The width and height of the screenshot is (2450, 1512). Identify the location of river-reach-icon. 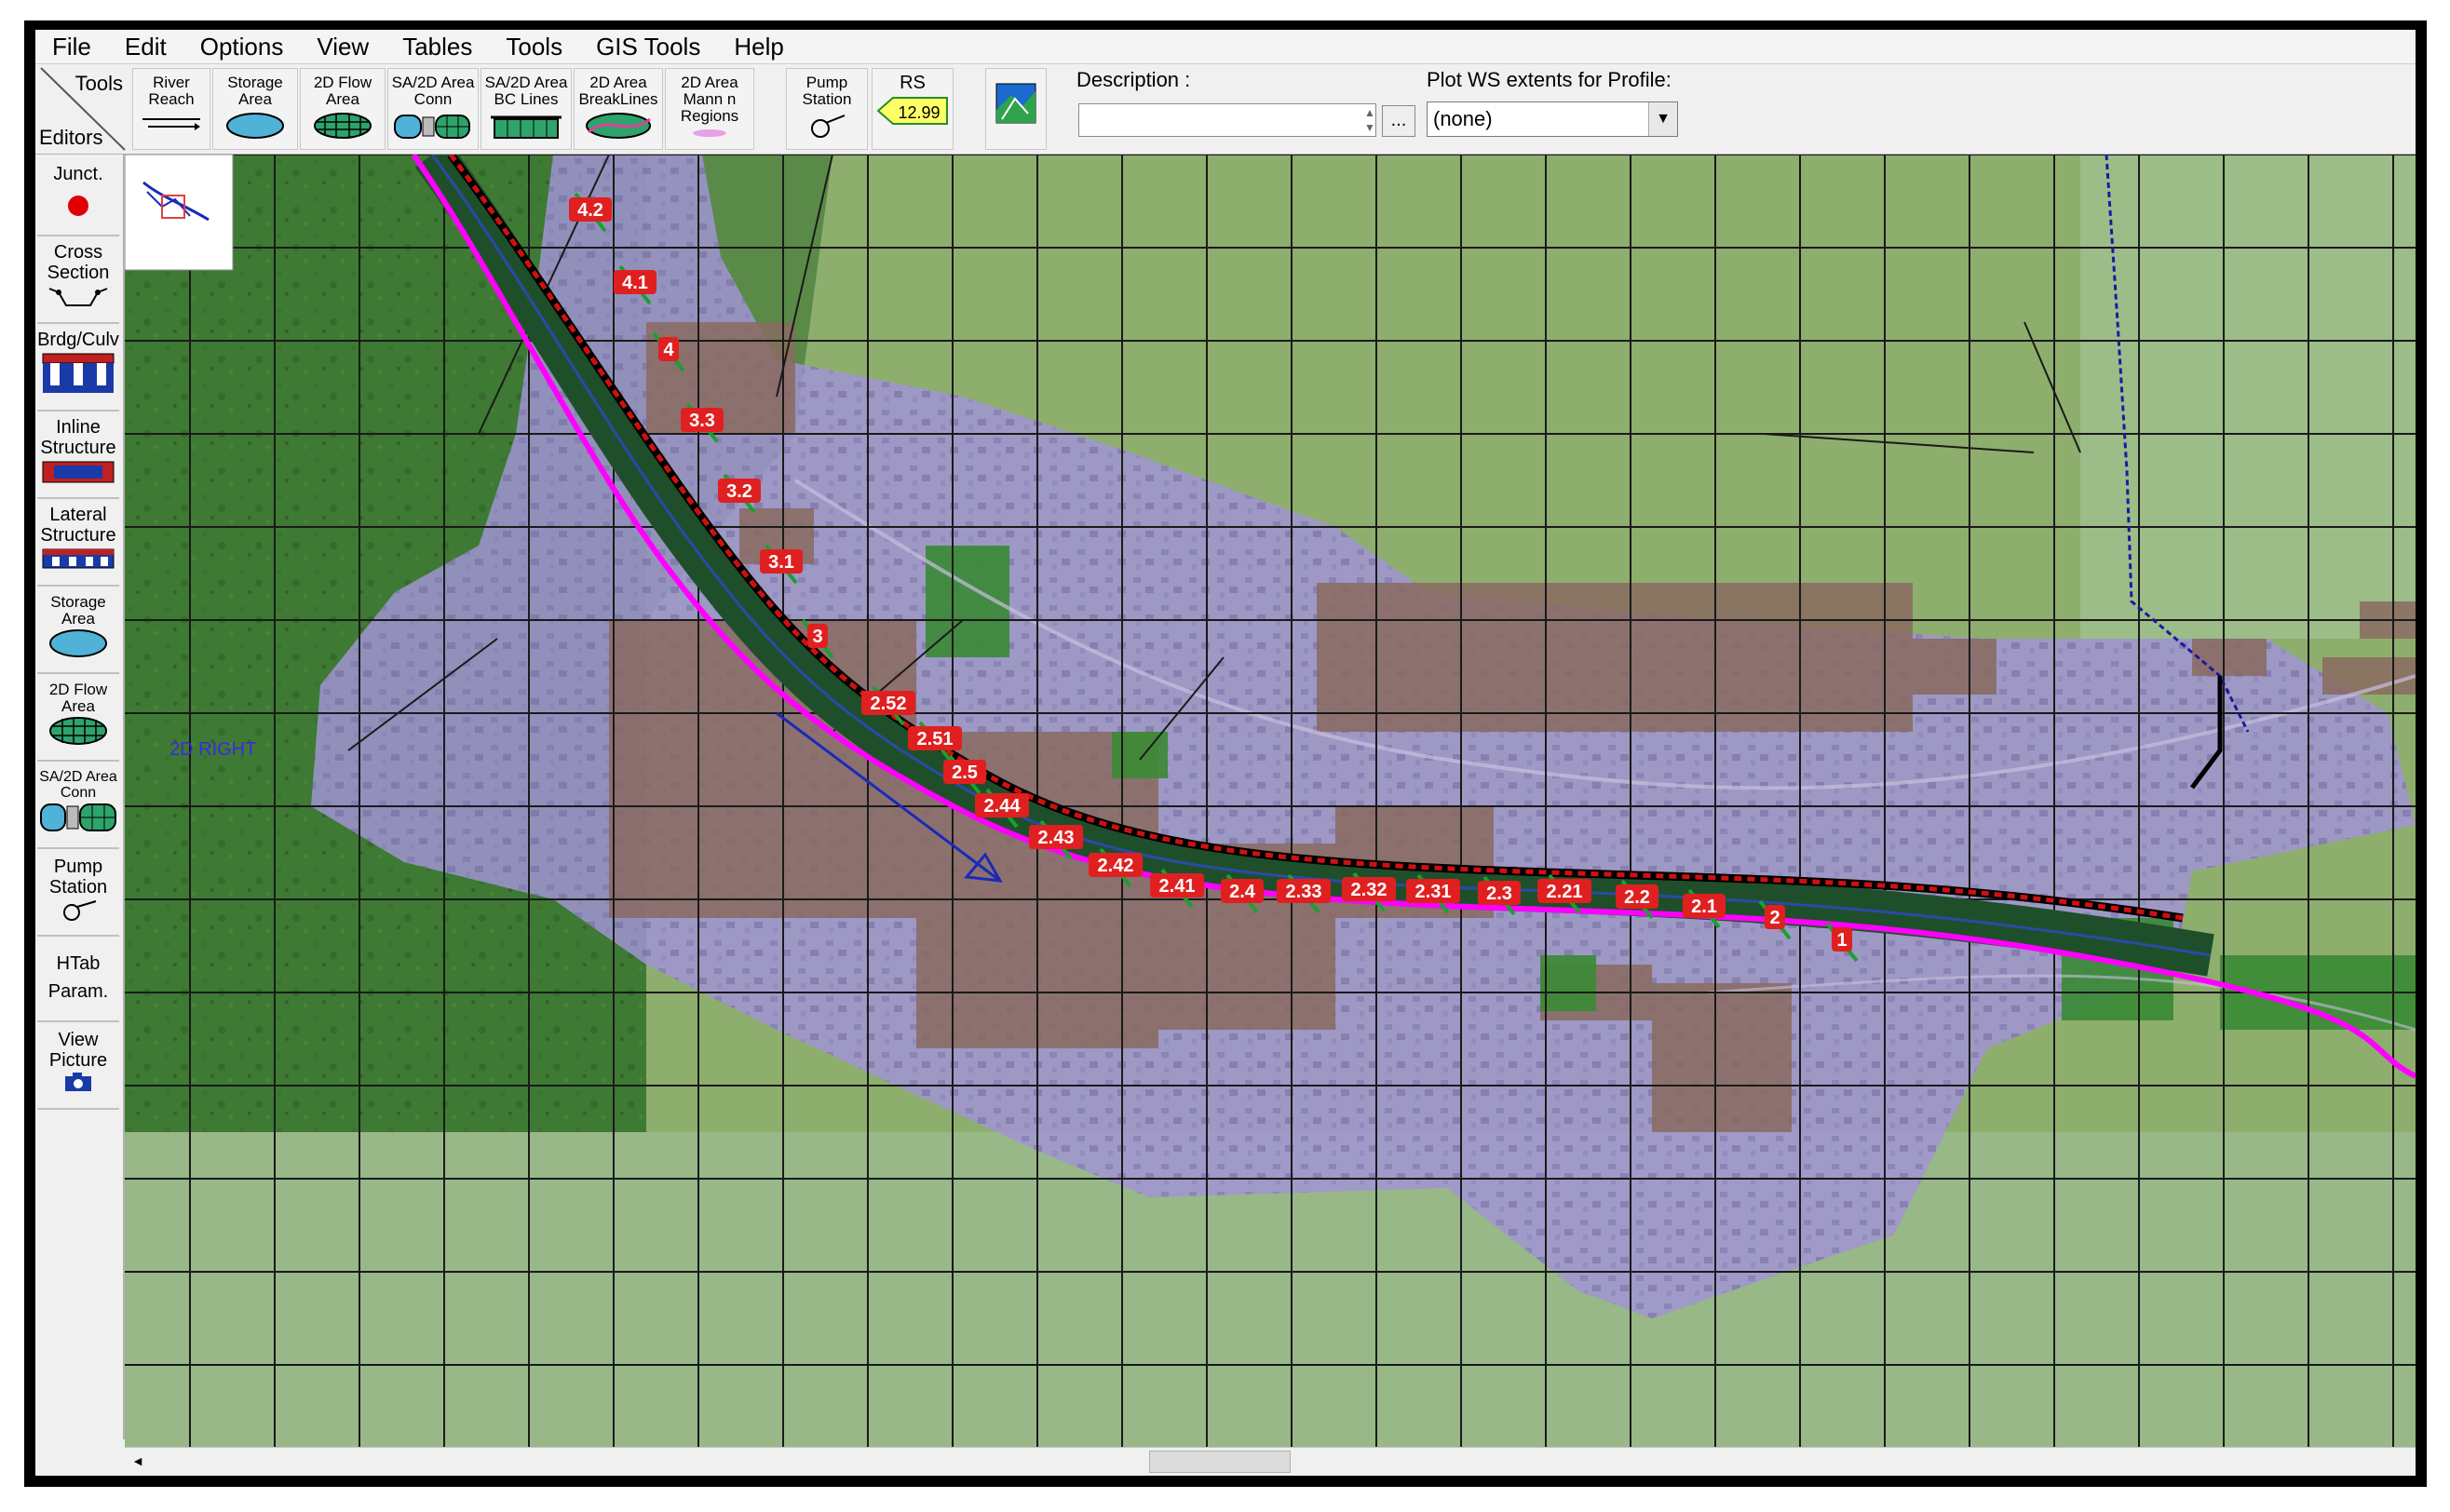
(171, 124).